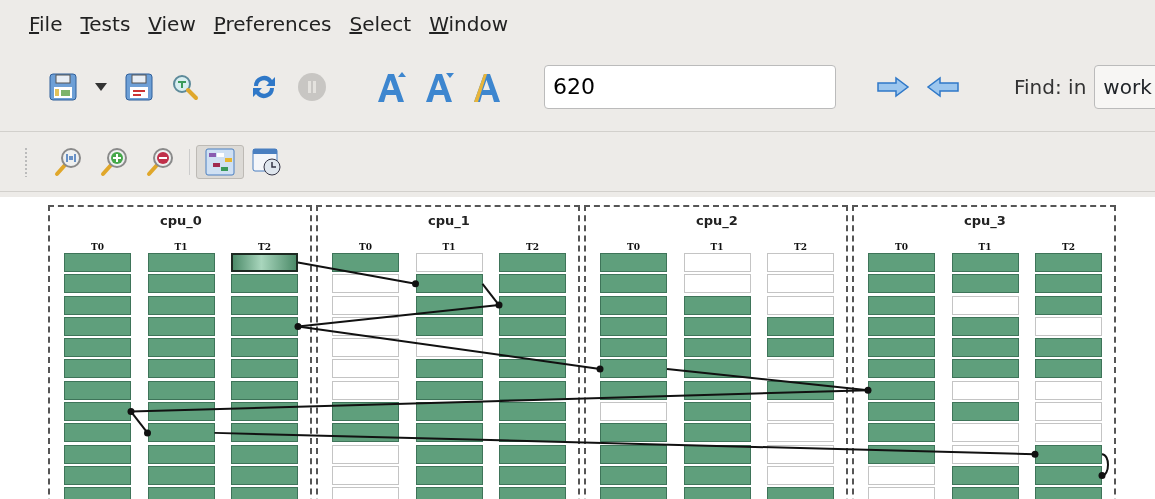  What do you see at coordinates (380, 24) in the screenshot?
I see `menu-item: Select` at bounding box center [380, 24].